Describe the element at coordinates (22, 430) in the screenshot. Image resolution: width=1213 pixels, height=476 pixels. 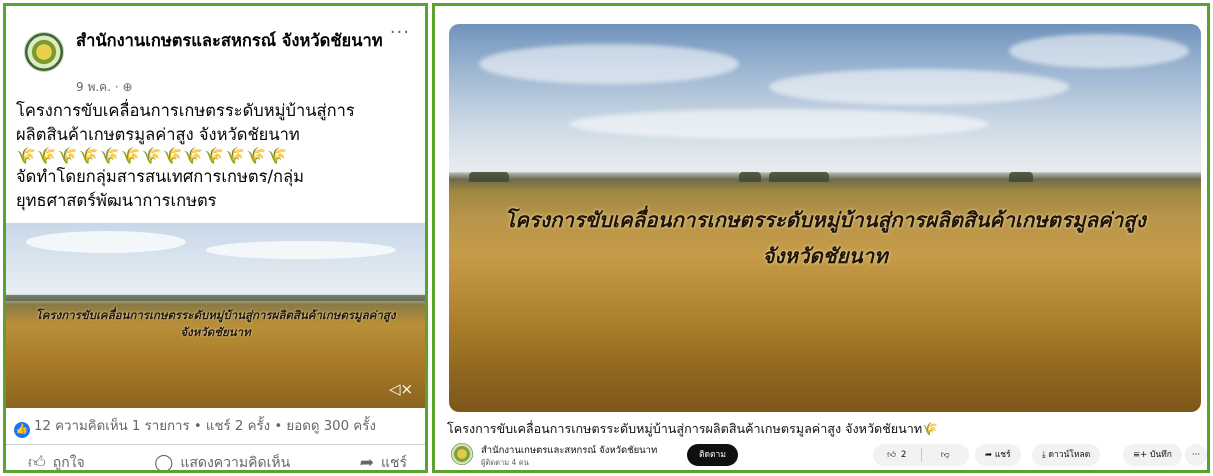
I see `like-reaction-icon: 👍` at that location.